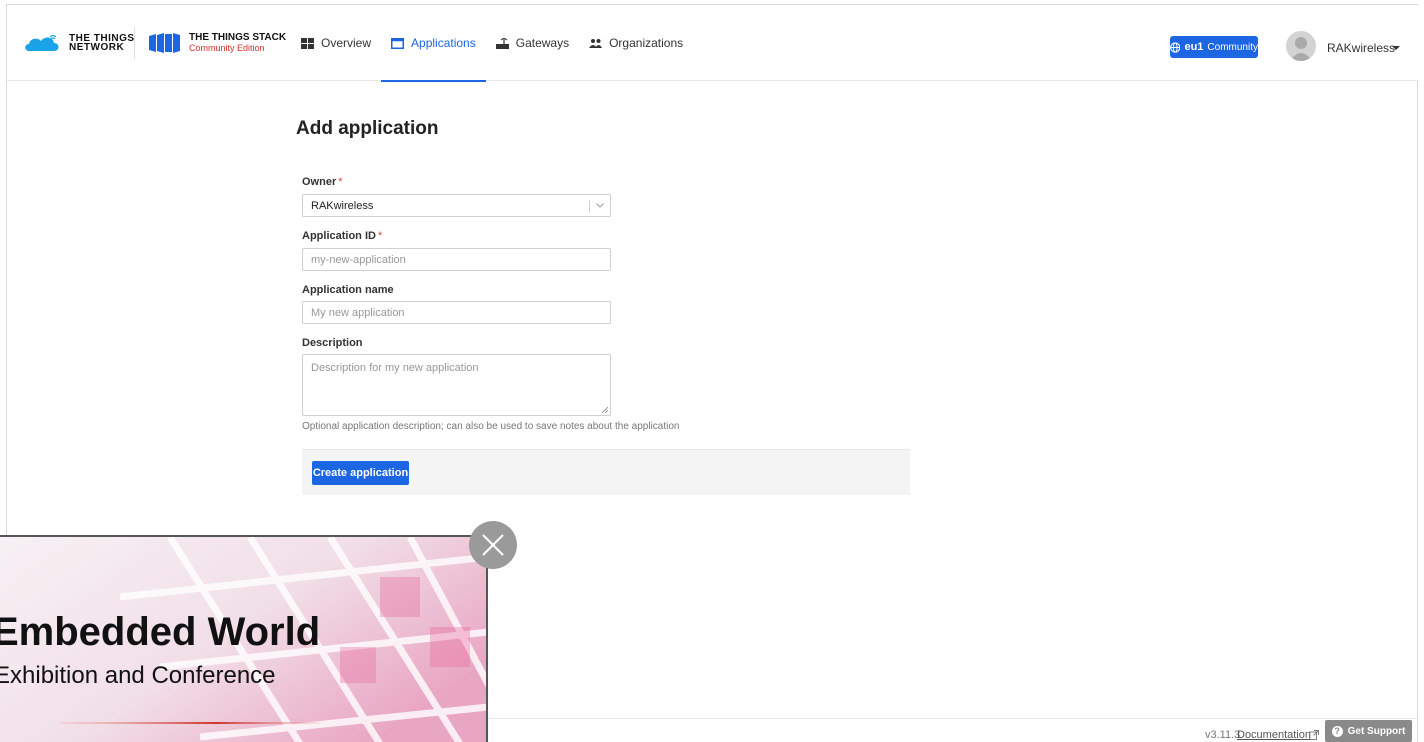 Image resolution: width=1424 pixels, height=742 pixels. I want to click on promo-banner: Embedded World Exhibition and Conference, so click(244, 638).